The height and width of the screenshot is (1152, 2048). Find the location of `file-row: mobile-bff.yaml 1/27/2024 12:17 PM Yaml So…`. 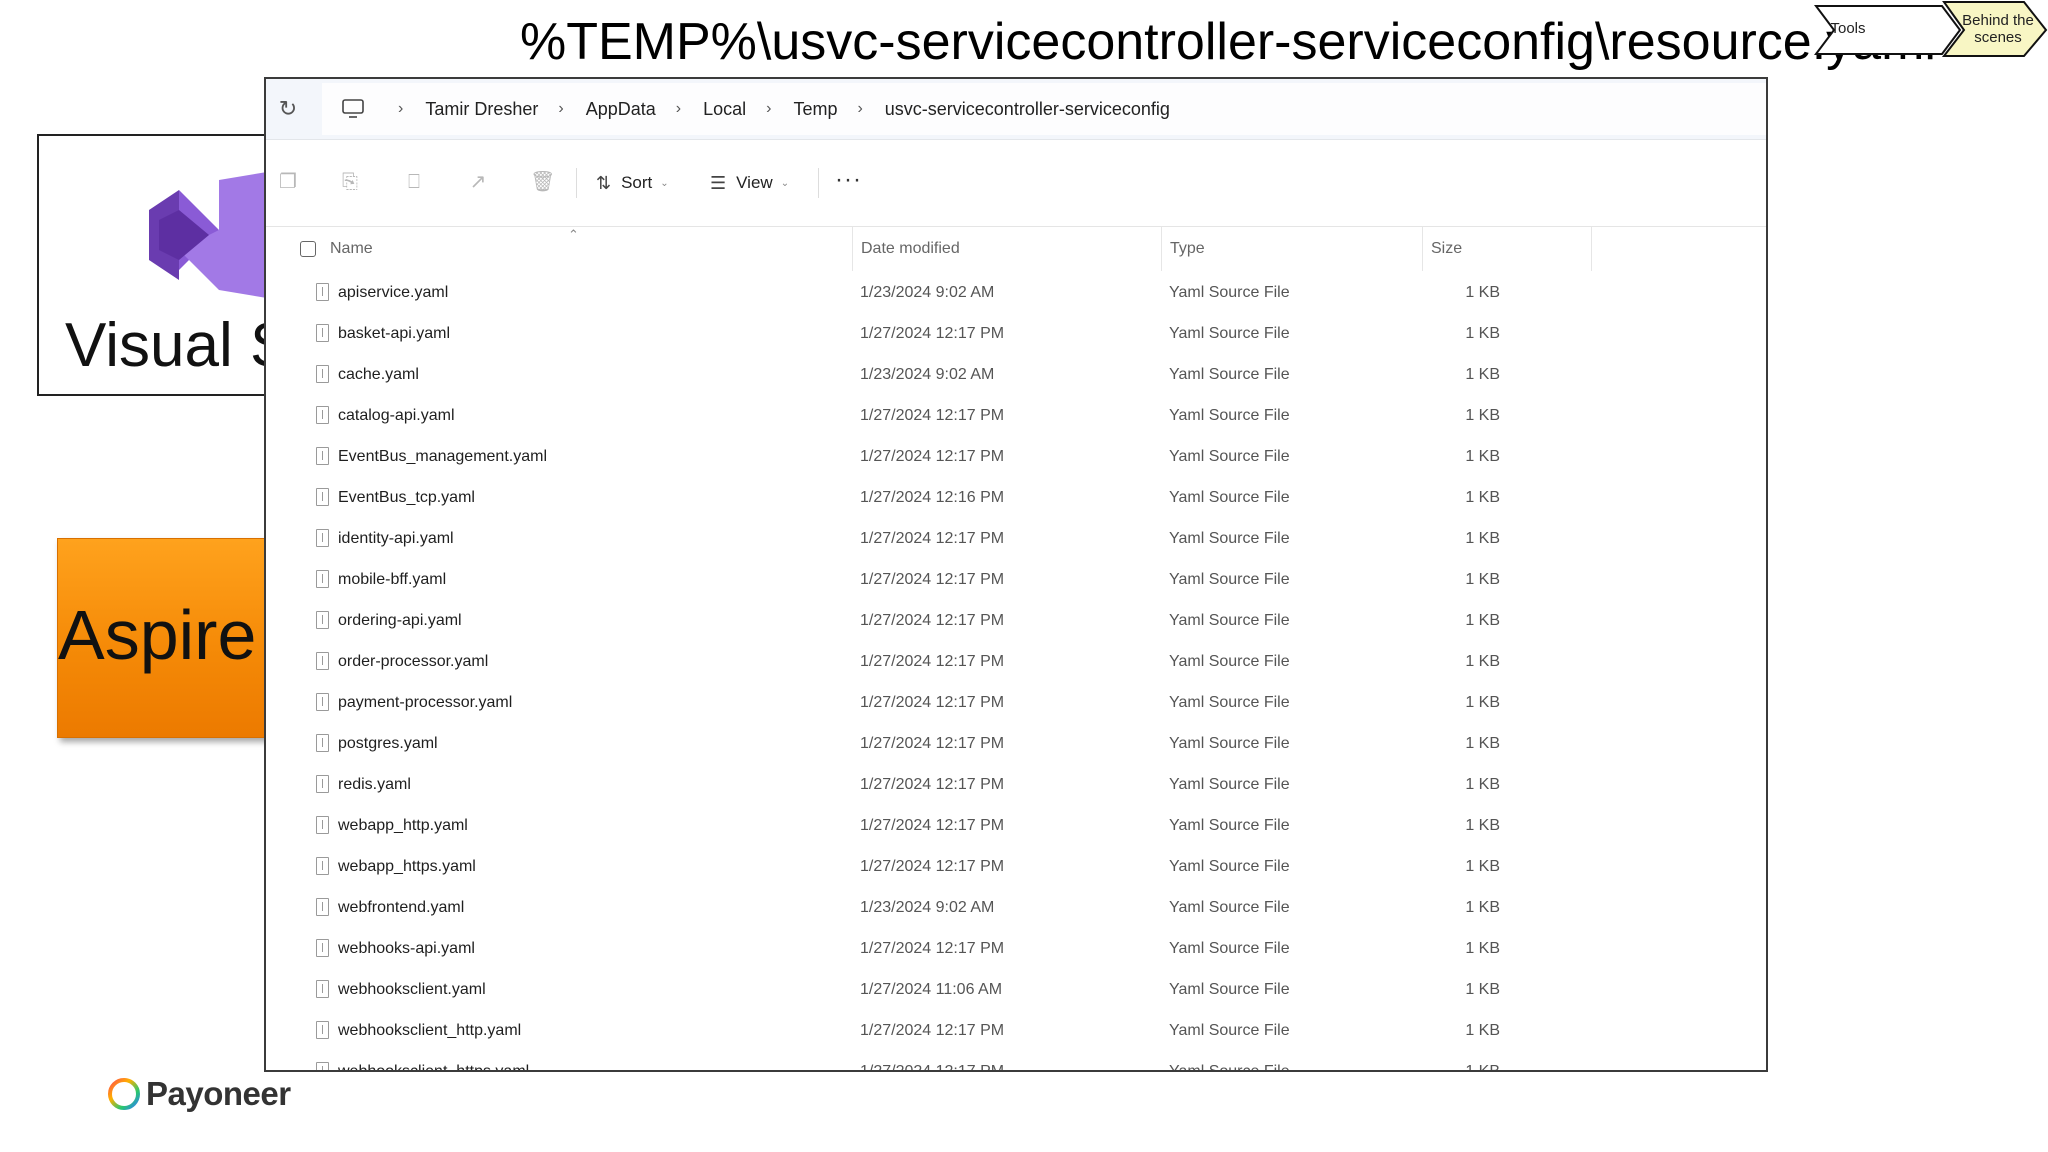

file-row: mobile-bff.yaml 1/27/2024 12:17 PM Yaml So… is located at coordinates (1016, 579).